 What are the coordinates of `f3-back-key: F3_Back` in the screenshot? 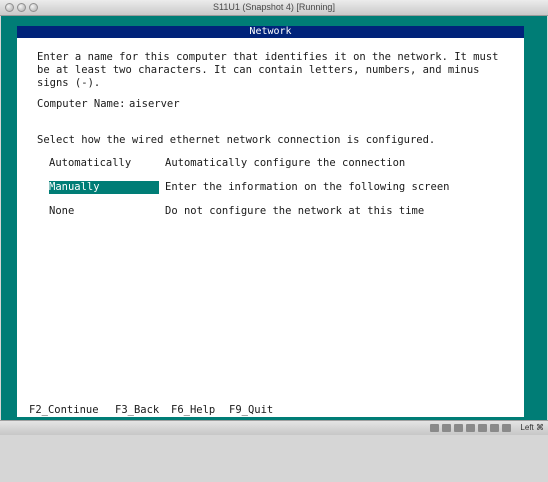 It's located at (137, 410).